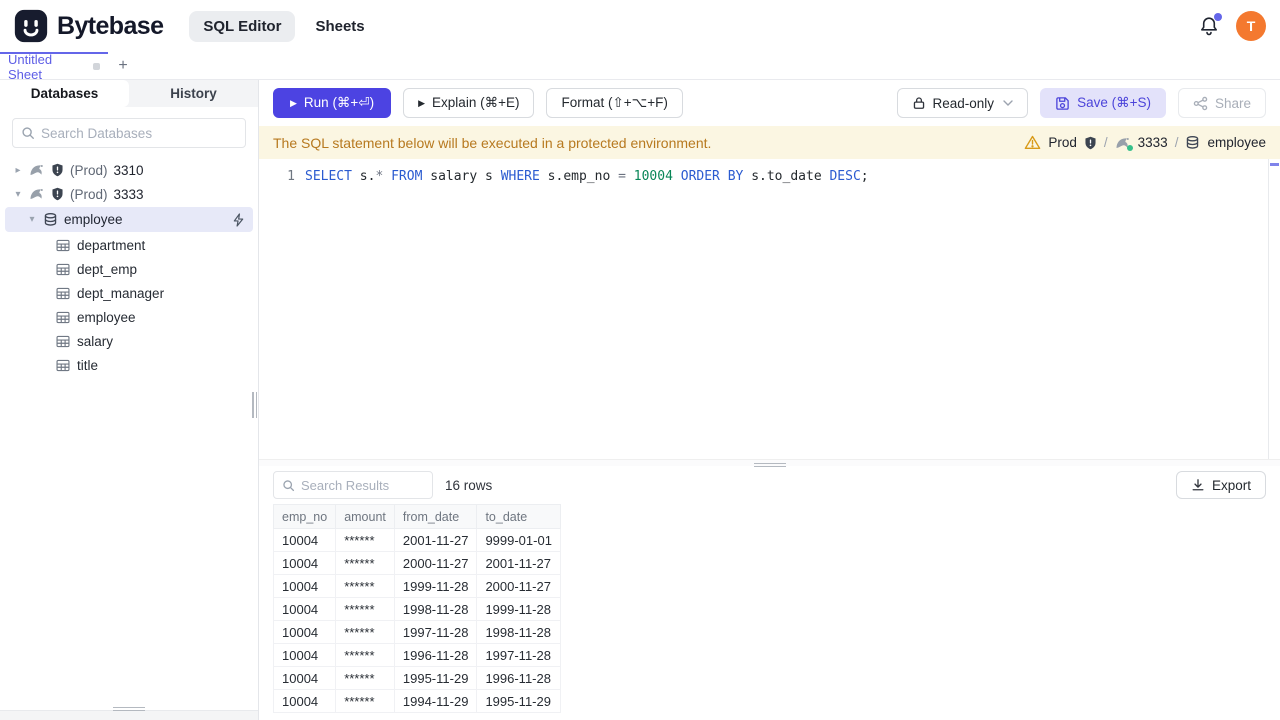  I want to click on table-row: 10004 ****** 1995-11-29 1996-11-28, so click(416, 678).